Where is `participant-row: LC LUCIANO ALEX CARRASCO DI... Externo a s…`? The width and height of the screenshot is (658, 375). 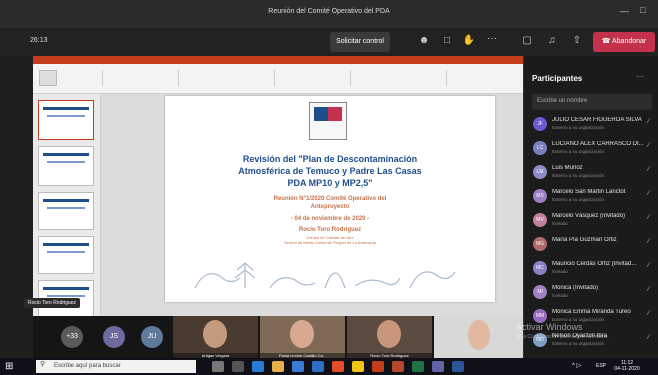
participant-row: LC LUCIANO ALEX CARRASCO DI... Externo a s… is located at coordinates (591, 149).